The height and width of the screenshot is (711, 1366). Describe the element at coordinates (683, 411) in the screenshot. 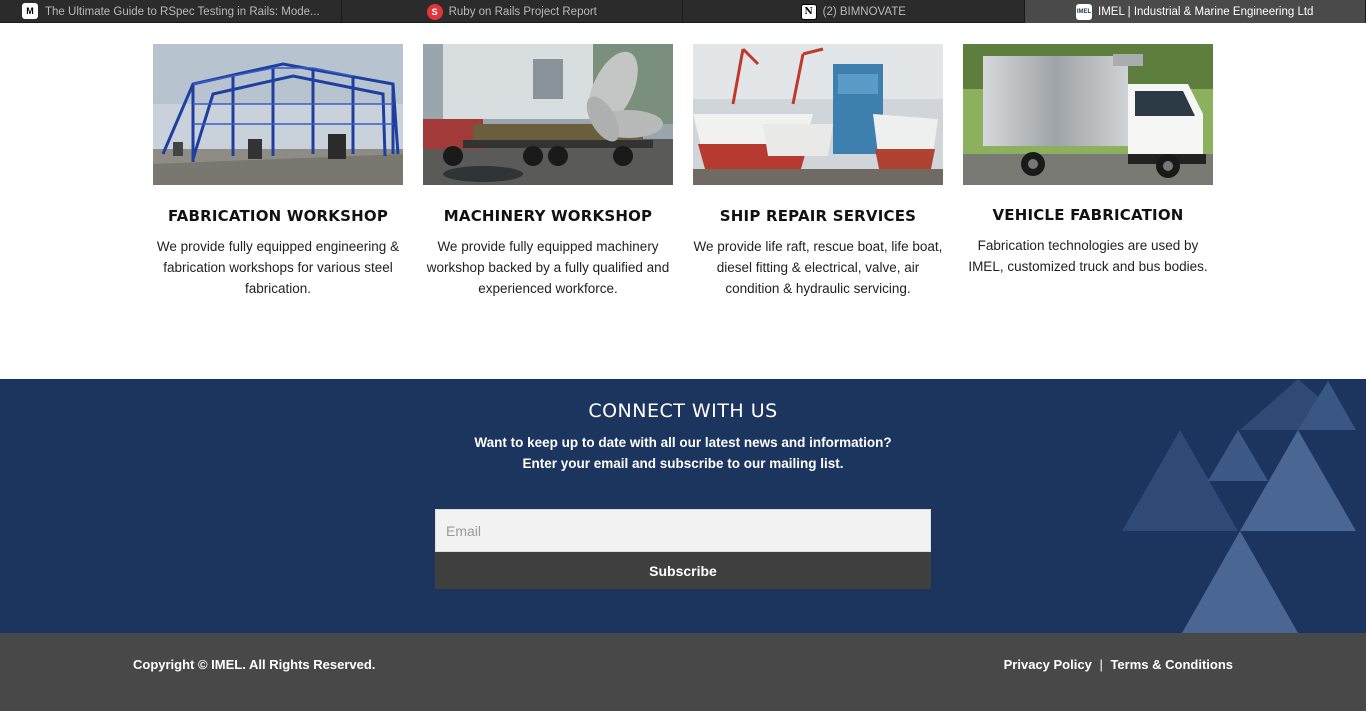

I see `section-heading: CONNECT WITH US` at that location.